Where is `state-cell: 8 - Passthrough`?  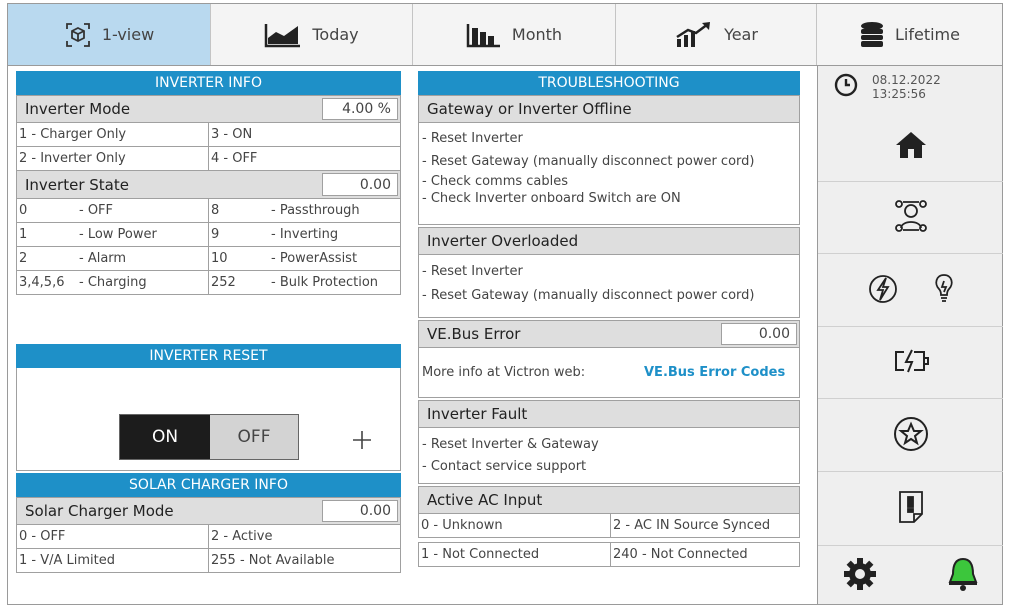
state-cell: 8 - Passthrough is located at coordinates (304, 210).